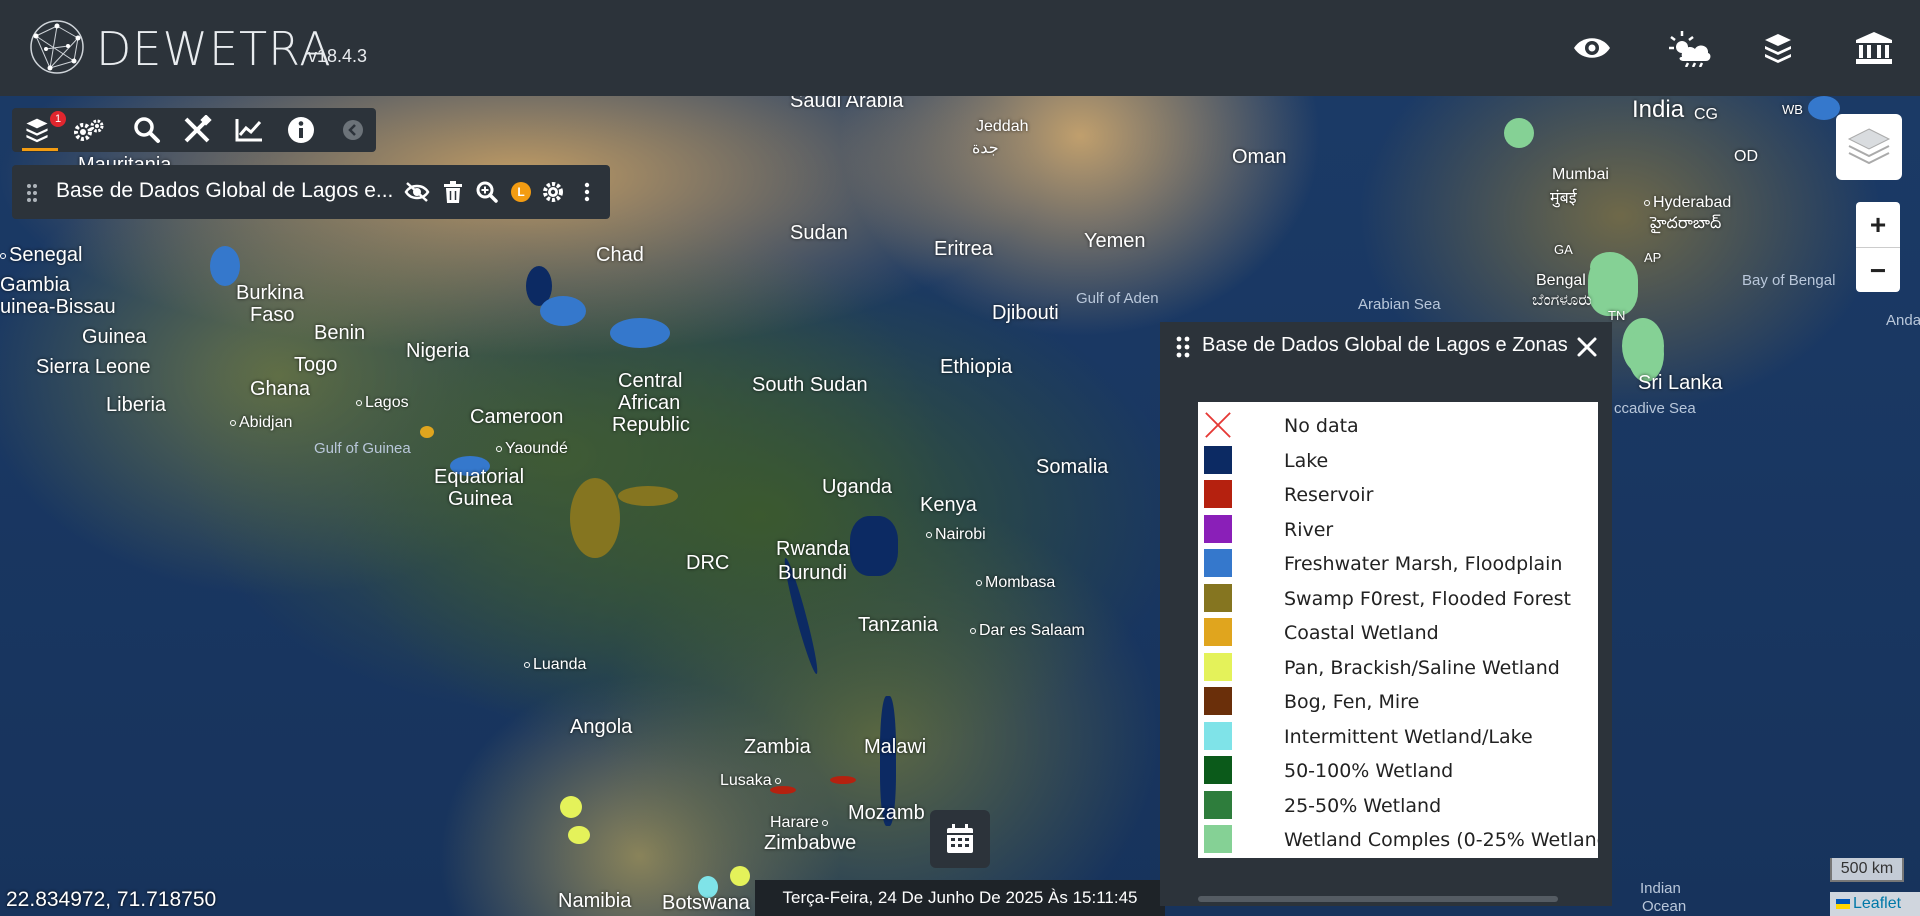 The height and width of the screenshot is (916, 1920). I want to click on close-legend-button, so click(1587, 347).